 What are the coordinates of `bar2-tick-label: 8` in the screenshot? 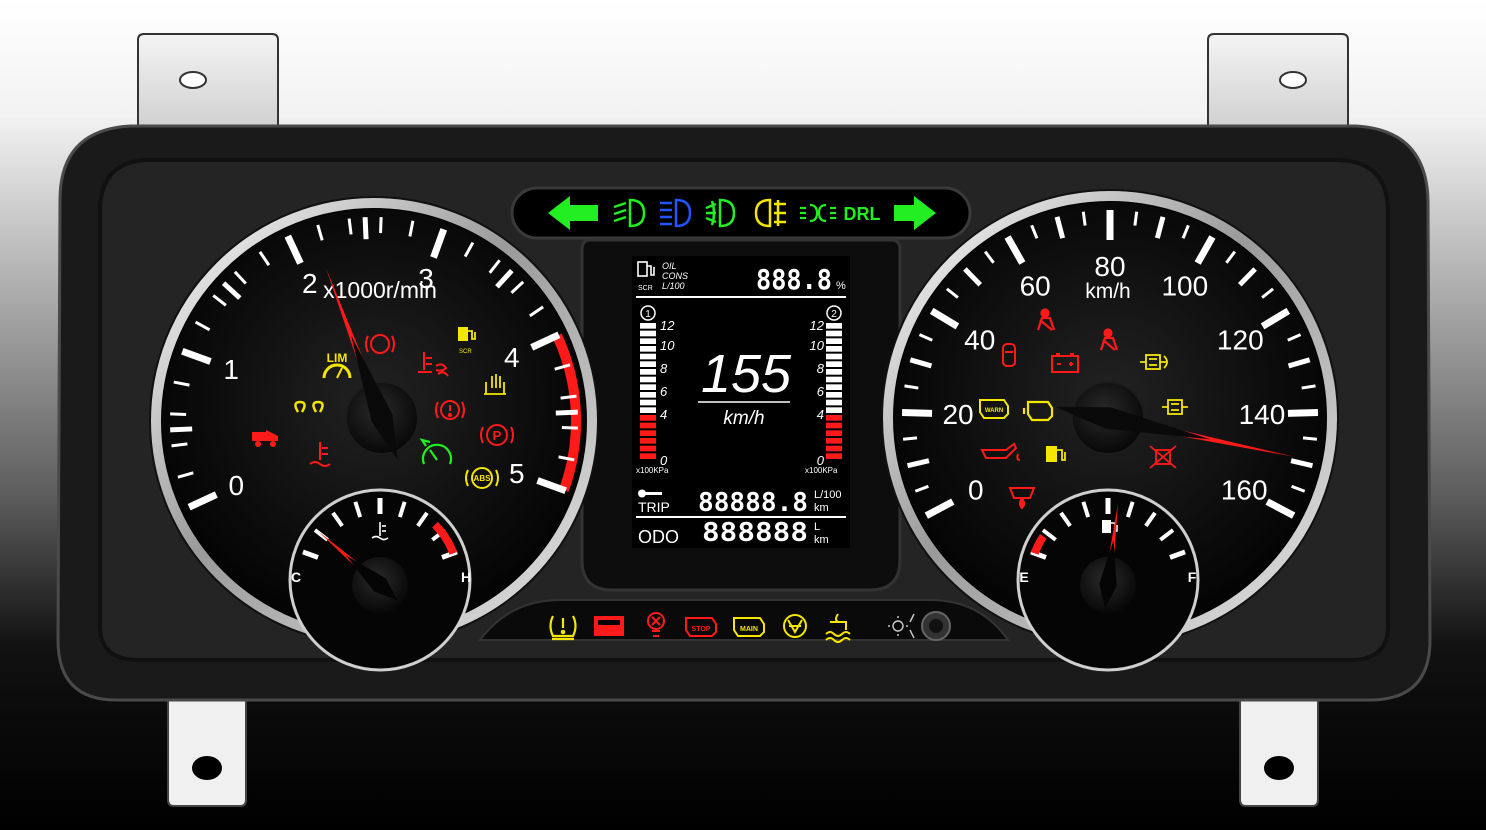 It's located at (821, 368).